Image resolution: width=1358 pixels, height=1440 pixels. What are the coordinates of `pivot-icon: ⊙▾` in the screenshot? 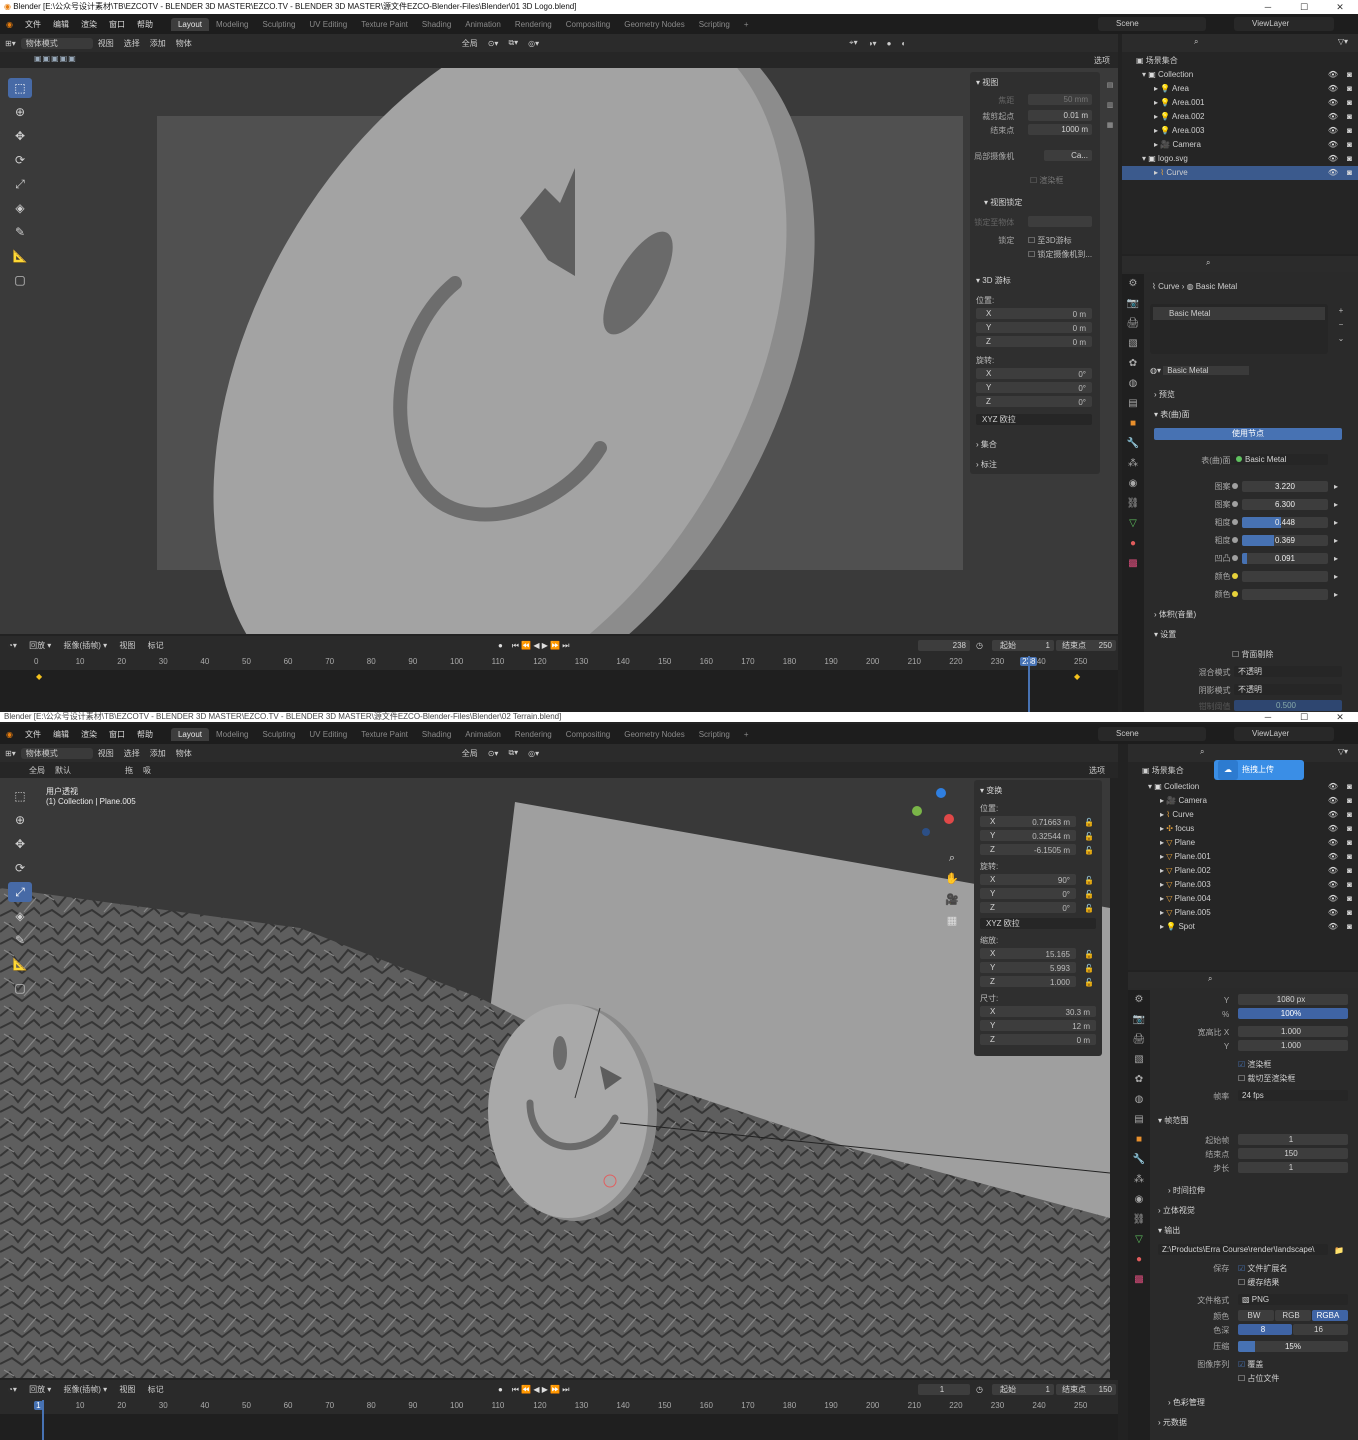 It's located at (493, 753).